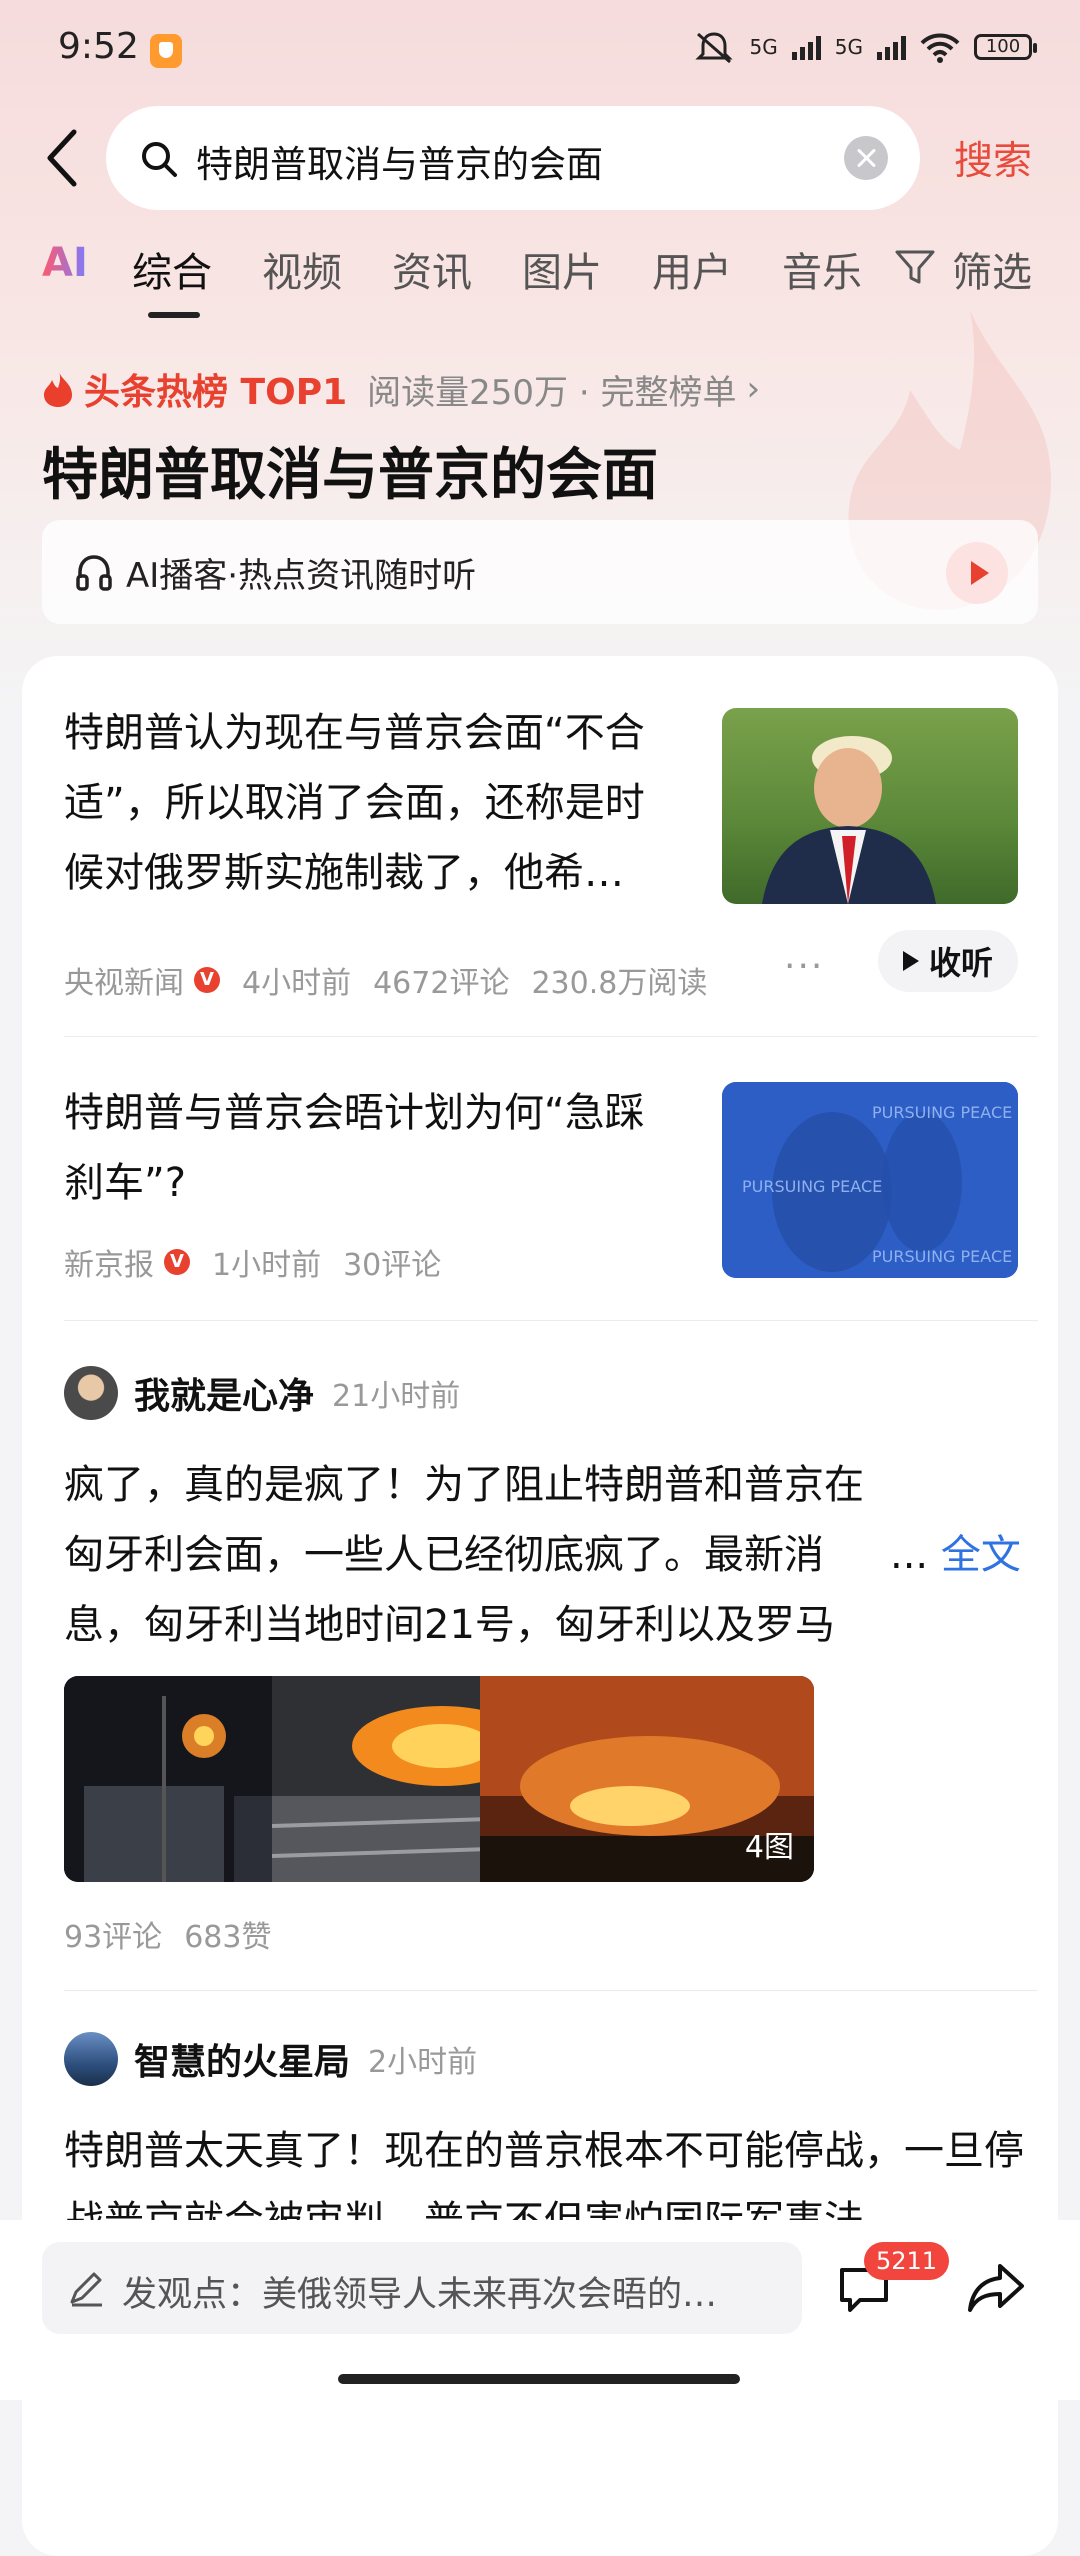 The image size is (1080, 2556). What do you see at coordinates (540, 50) in the screenshot?
I see `status-bar: 9:52 5G 5G 100` at bounding box center [540, 50].